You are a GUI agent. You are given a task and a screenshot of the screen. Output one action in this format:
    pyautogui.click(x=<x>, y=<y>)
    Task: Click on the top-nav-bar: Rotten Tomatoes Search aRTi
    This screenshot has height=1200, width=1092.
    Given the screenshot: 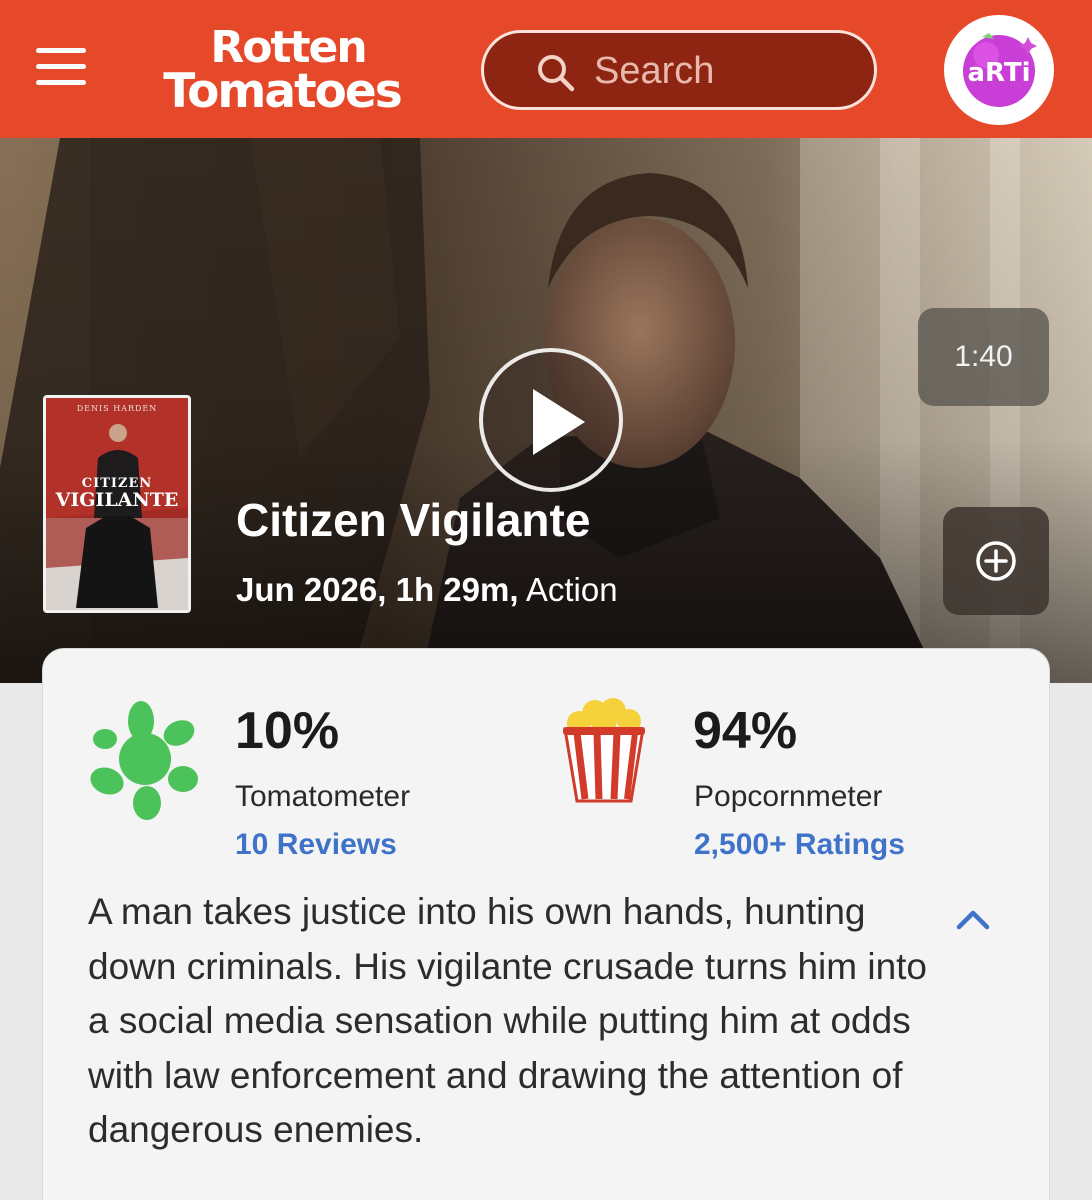 What is the action you would take?
    pyautogui.click(x=546, y=69)
    